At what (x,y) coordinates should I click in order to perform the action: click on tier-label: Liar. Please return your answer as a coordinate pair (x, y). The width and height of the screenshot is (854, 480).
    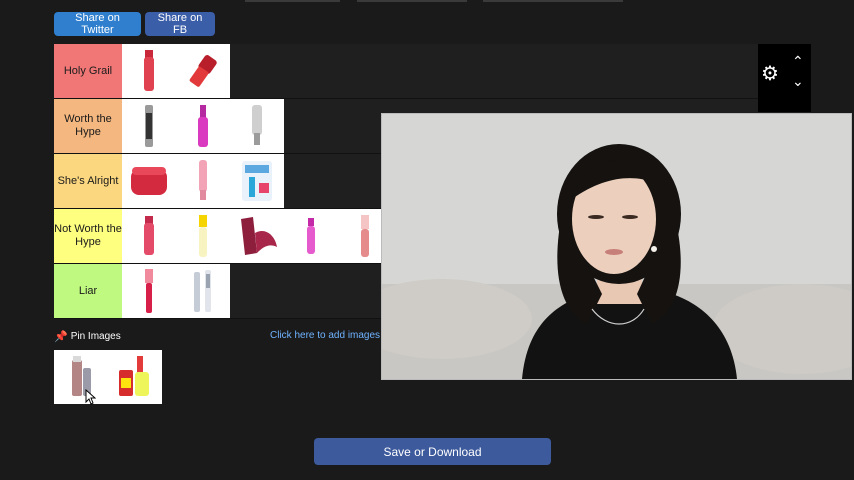
    Looking at the image, I should click on (88, 291).